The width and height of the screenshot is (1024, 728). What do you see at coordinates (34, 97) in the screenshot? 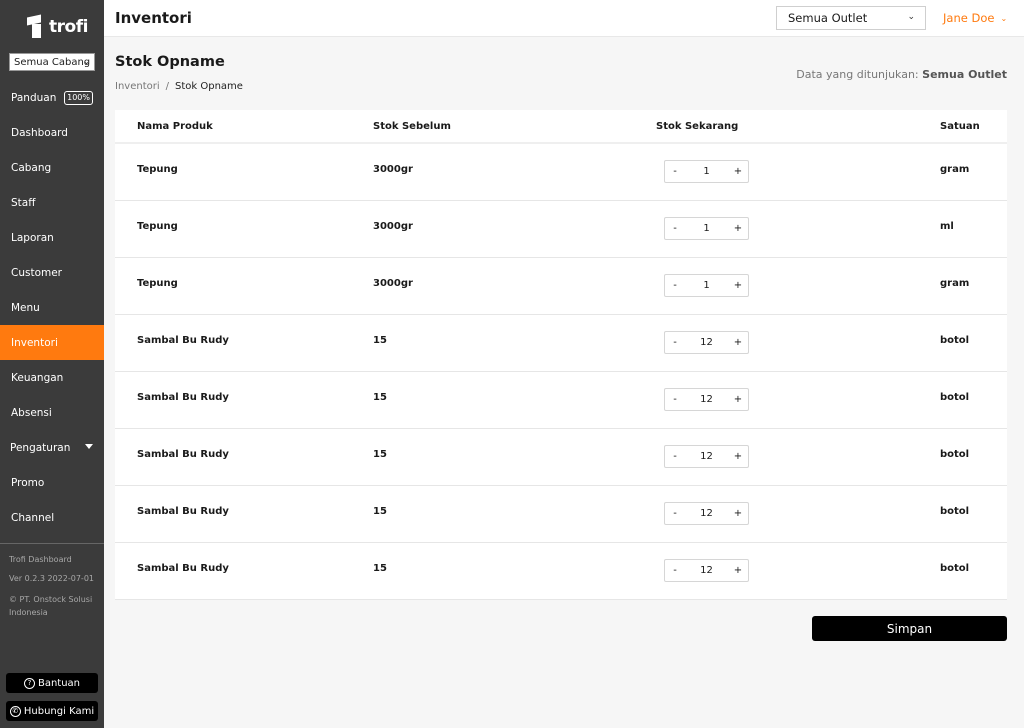
I see `sidebar-item-label: Panduan` at bounding box center [34, 97].